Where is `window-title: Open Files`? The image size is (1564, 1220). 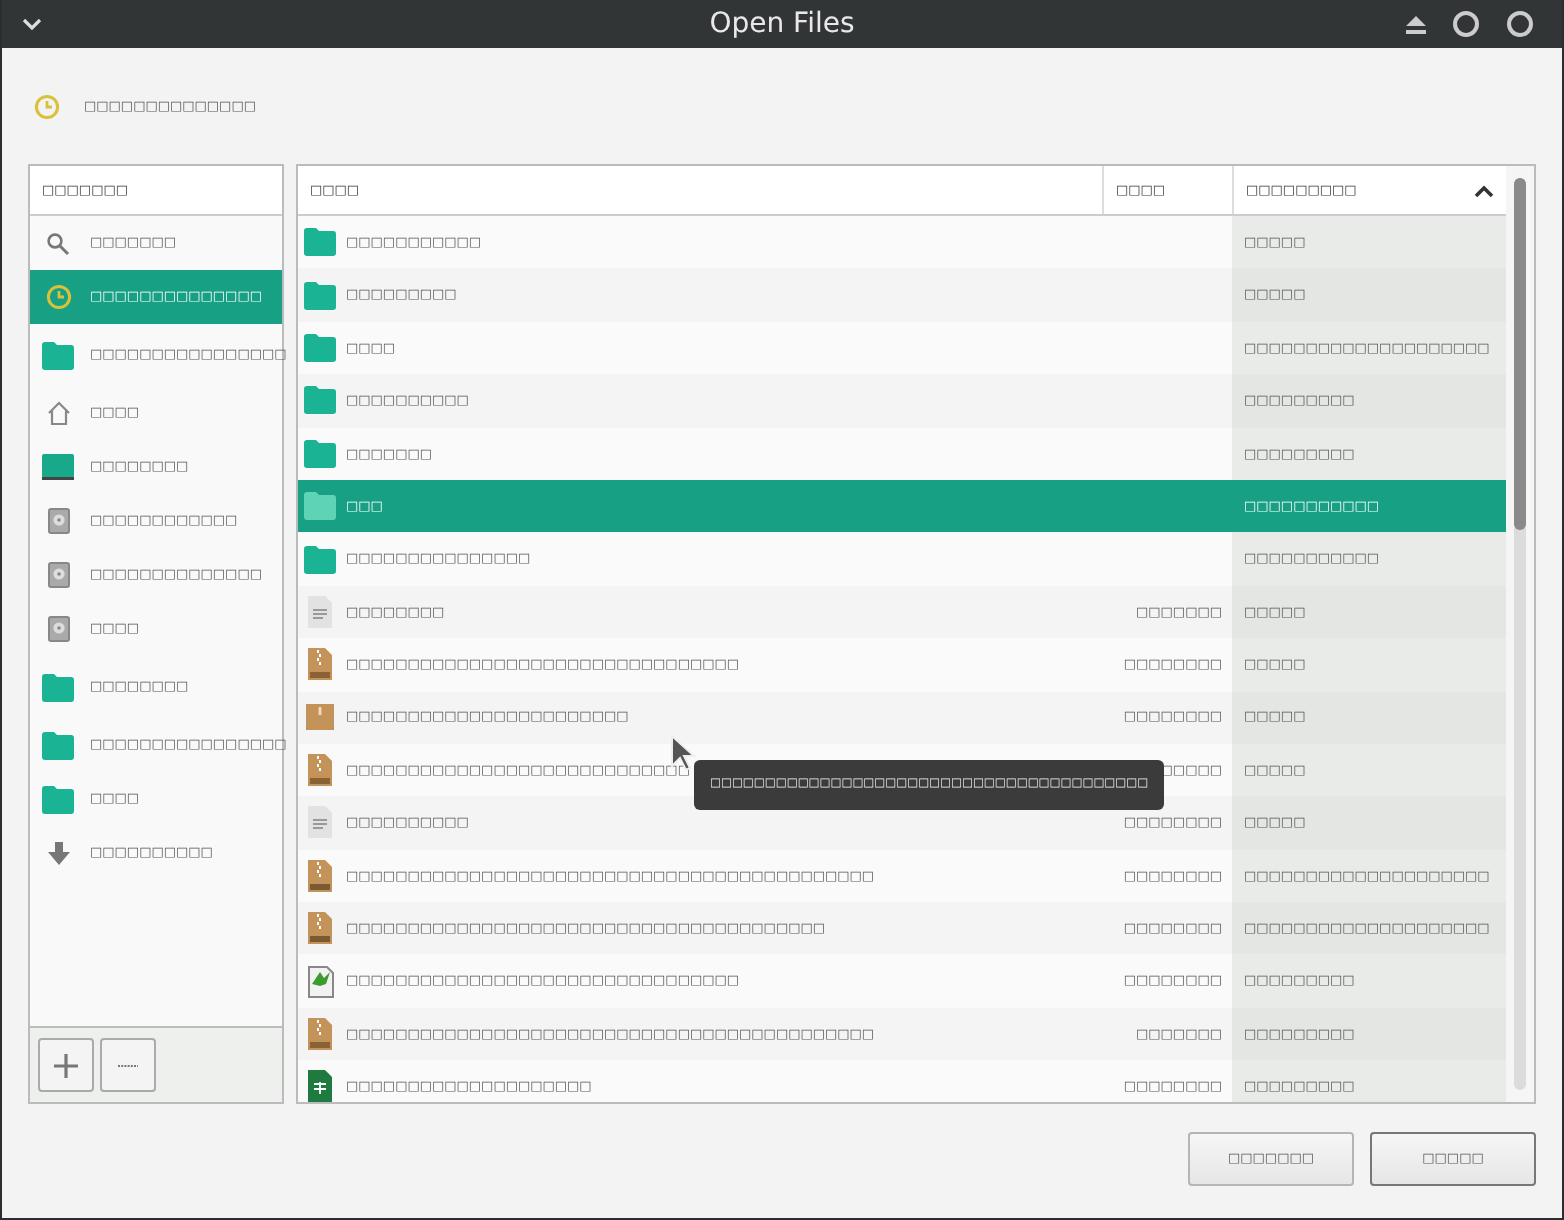 window-title: Open Files is located at coordinates (782, 24).